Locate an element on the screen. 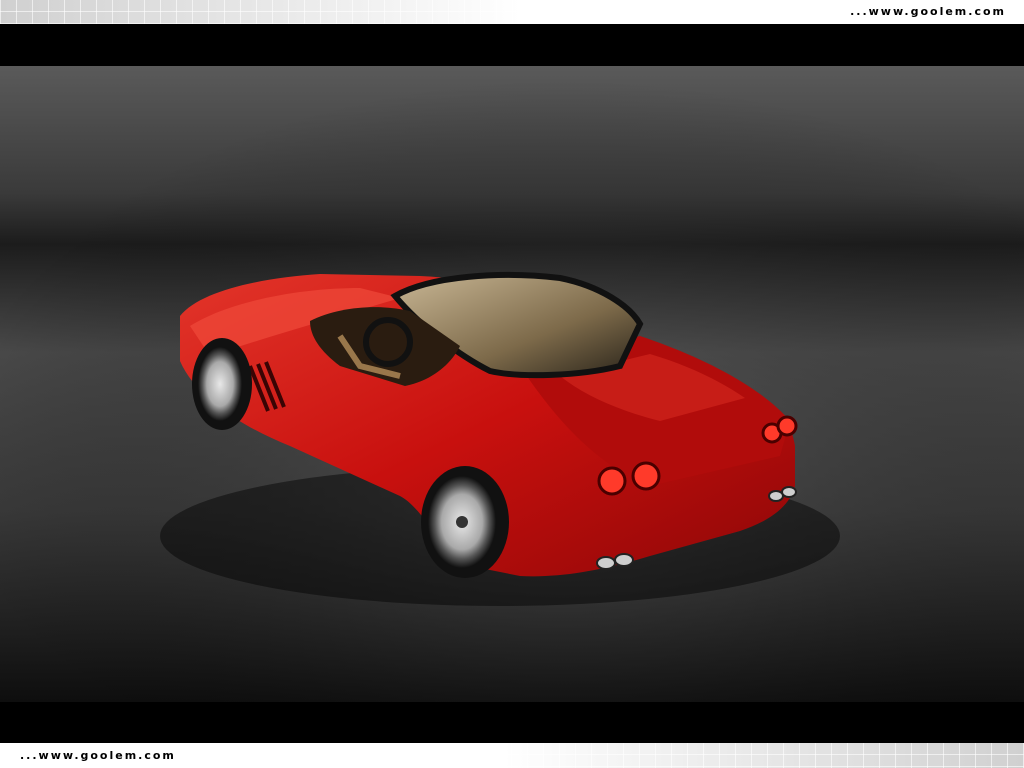 The height and width of the screenshot is (768, 1024). watermark-text-top: ...www.goolem.com is located at coordinates (928, 11).